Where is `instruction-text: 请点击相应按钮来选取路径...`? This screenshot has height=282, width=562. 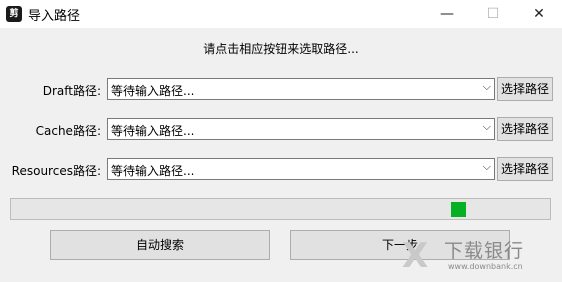
instruction-text: 请点击相应按钮来选取路径... is located at coordinates (281, 49).